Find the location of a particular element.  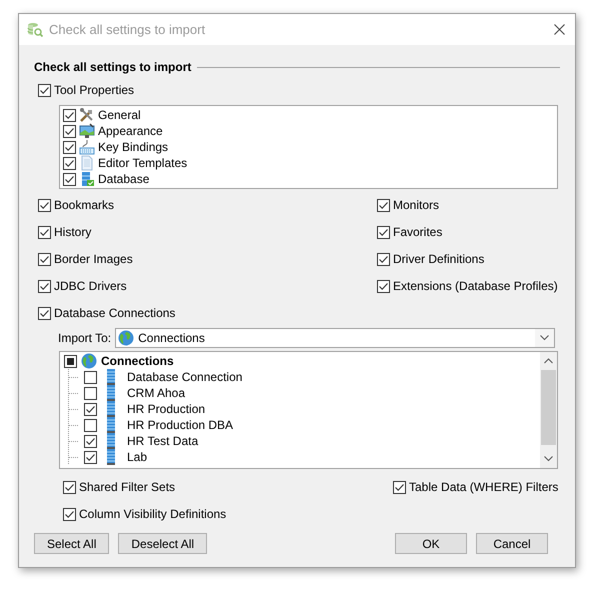

chevron-down-icon is located at coordinates (544, 338).